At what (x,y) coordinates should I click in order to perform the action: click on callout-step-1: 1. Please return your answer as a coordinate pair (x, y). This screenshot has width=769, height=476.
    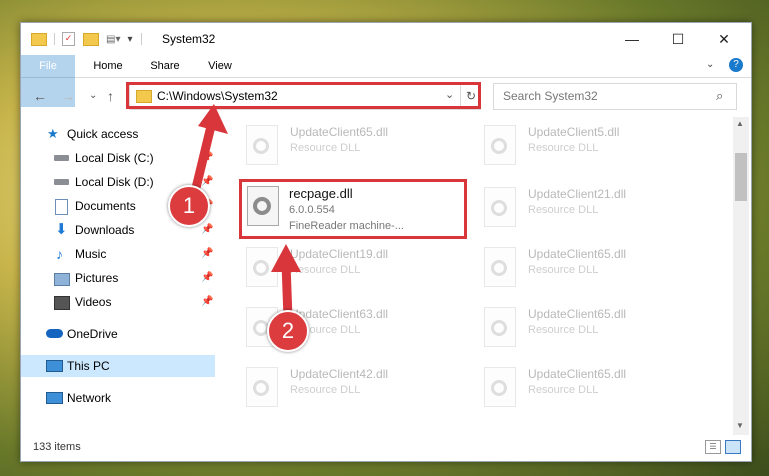
    Looking at the image, I should click on (189, 206).